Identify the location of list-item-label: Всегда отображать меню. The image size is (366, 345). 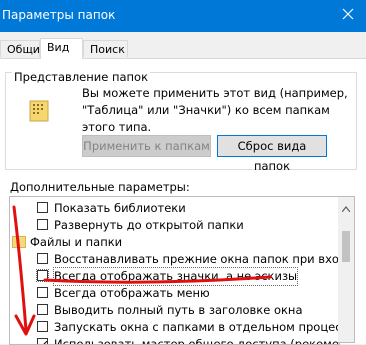
(132, 293).